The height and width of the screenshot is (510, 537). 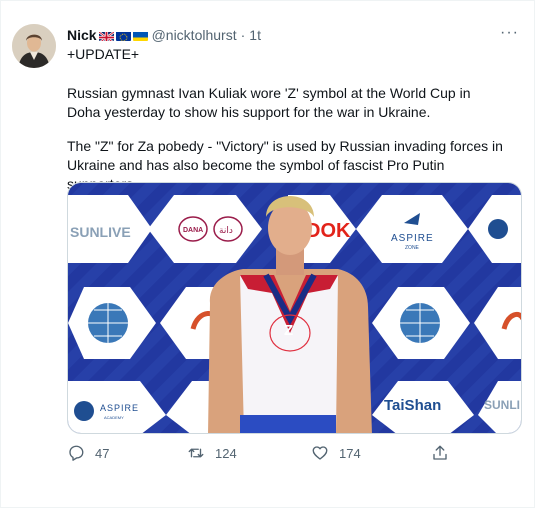 I want to click on sponsor-sunlive2-text: SUNLI, so click(x=502, y=405).